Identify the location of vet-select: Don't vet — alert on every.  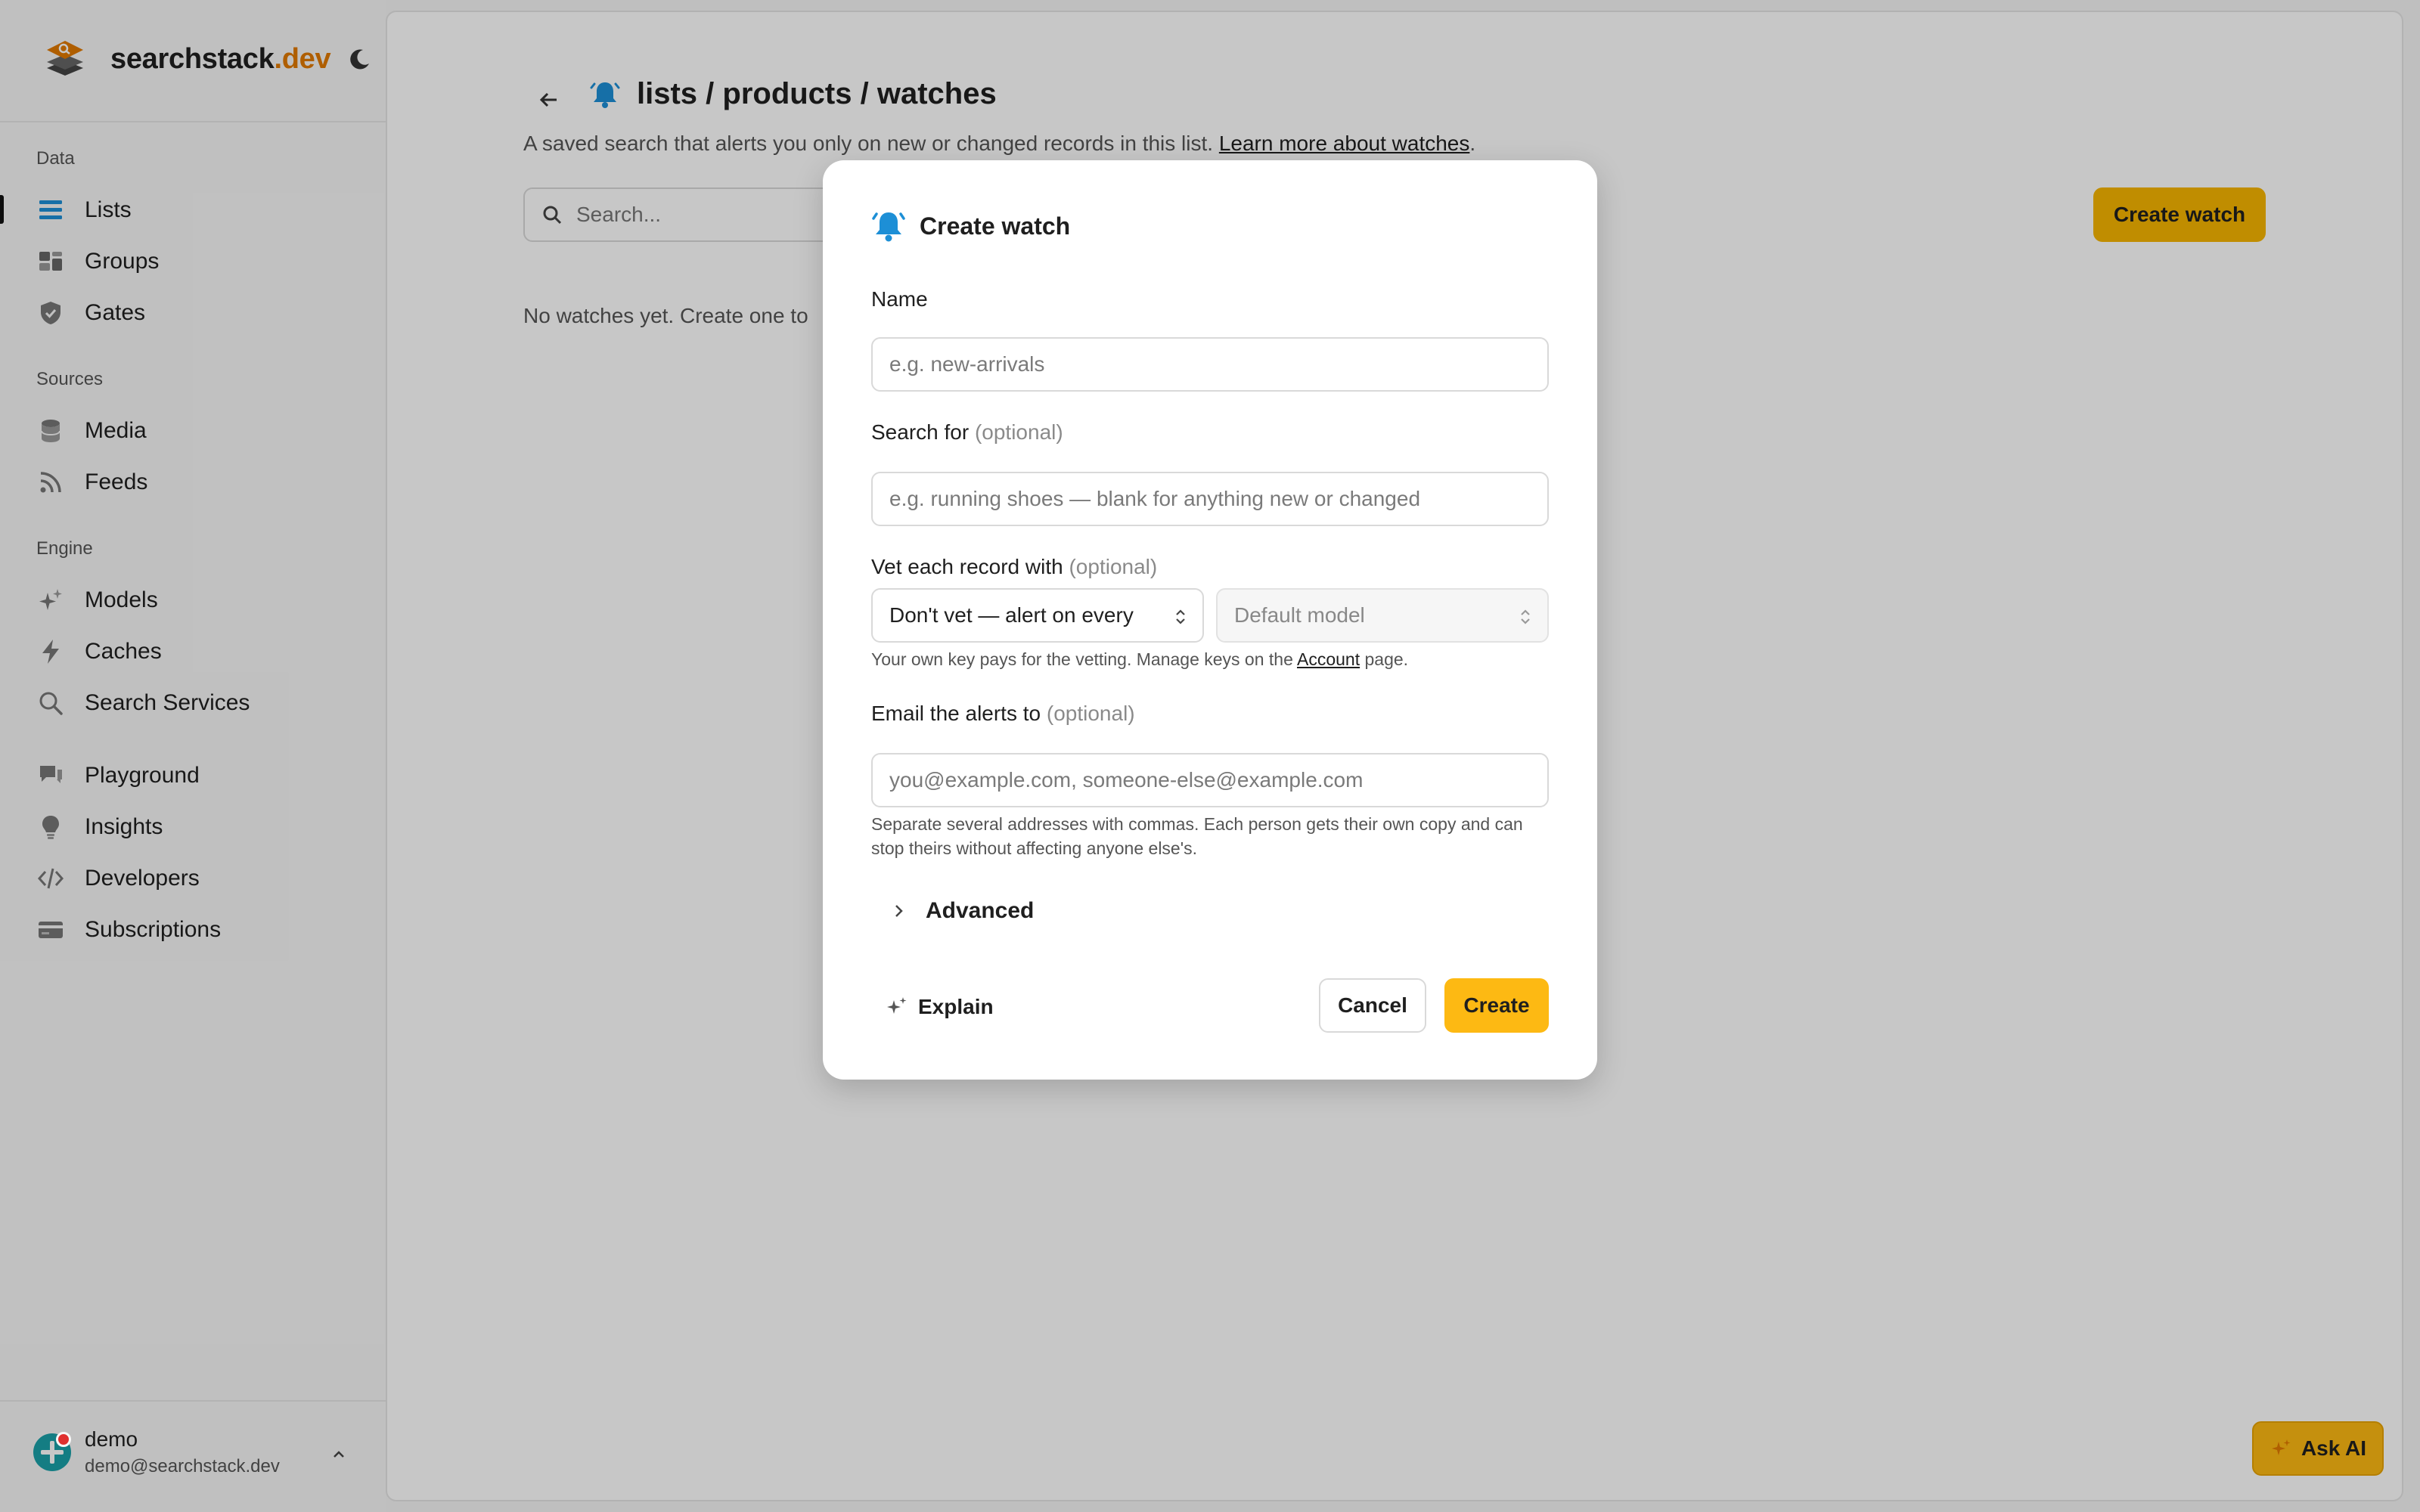
(1037, 615).